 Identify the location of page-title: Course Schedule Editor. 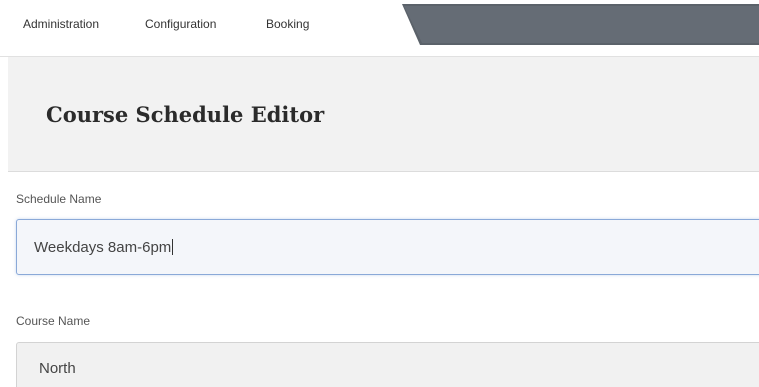
(185, 114).